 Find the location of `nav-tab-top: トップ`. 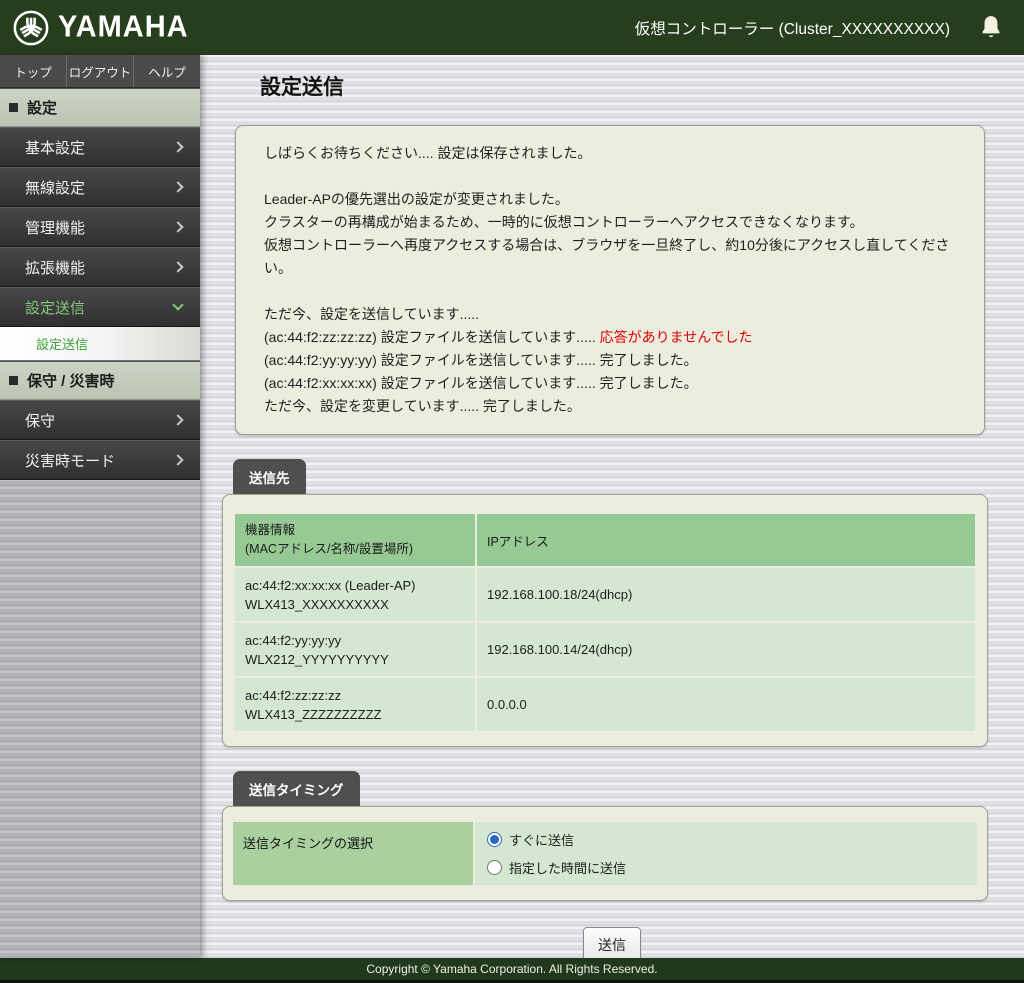

nav-tab-top: トップ is located at coordinates (33, 71).